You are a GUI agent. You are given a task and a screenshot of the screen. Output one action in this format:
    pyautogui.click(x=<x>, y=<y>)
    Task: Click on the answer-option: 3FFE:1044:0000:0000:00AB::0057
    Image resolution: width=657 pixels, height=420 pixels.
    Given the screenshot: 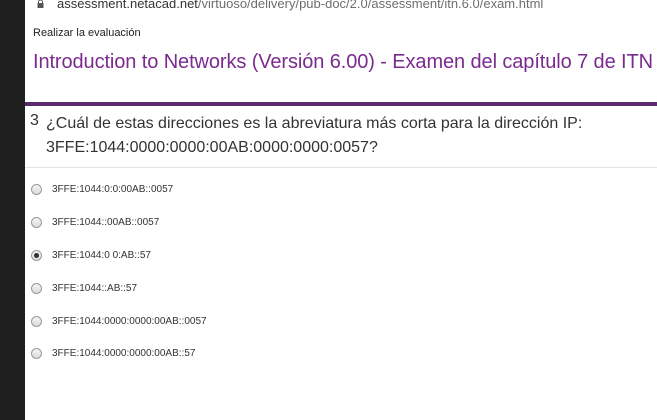 What is the action you would take?
    pyautogui.click(x=119, y=321)
    